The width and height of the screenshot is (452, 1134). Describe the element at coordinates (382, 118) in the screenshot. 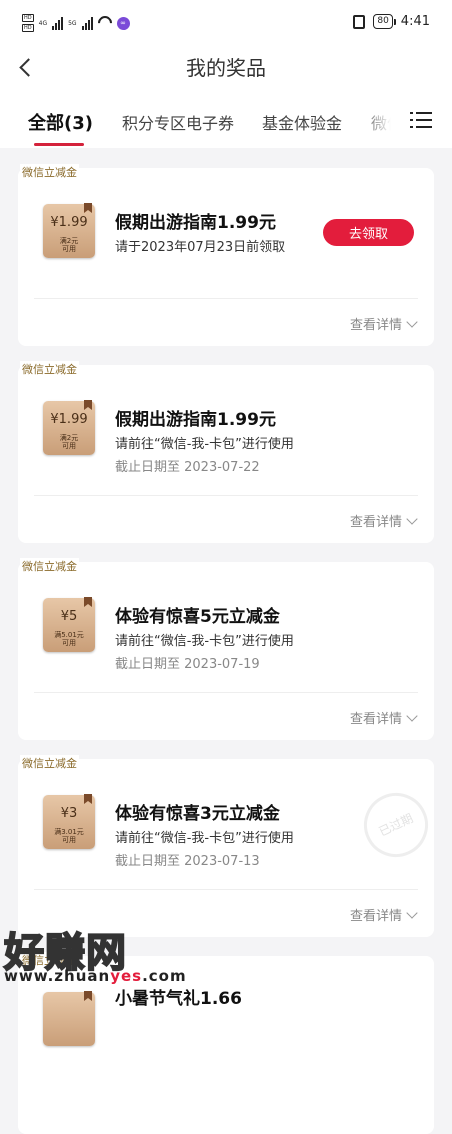

I see `tab-fade-overlay` at that location.